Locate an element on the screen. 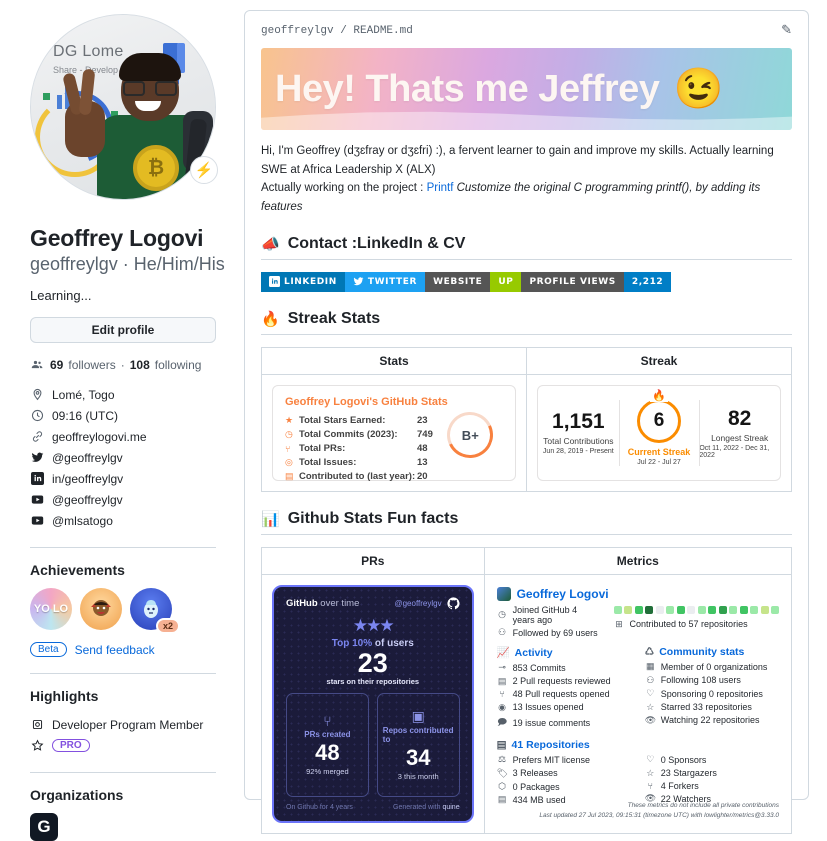 Image resolution: width=827 pixels, height=841 pixels. achievements-title: Achievements is located at coordinates (77, 570).